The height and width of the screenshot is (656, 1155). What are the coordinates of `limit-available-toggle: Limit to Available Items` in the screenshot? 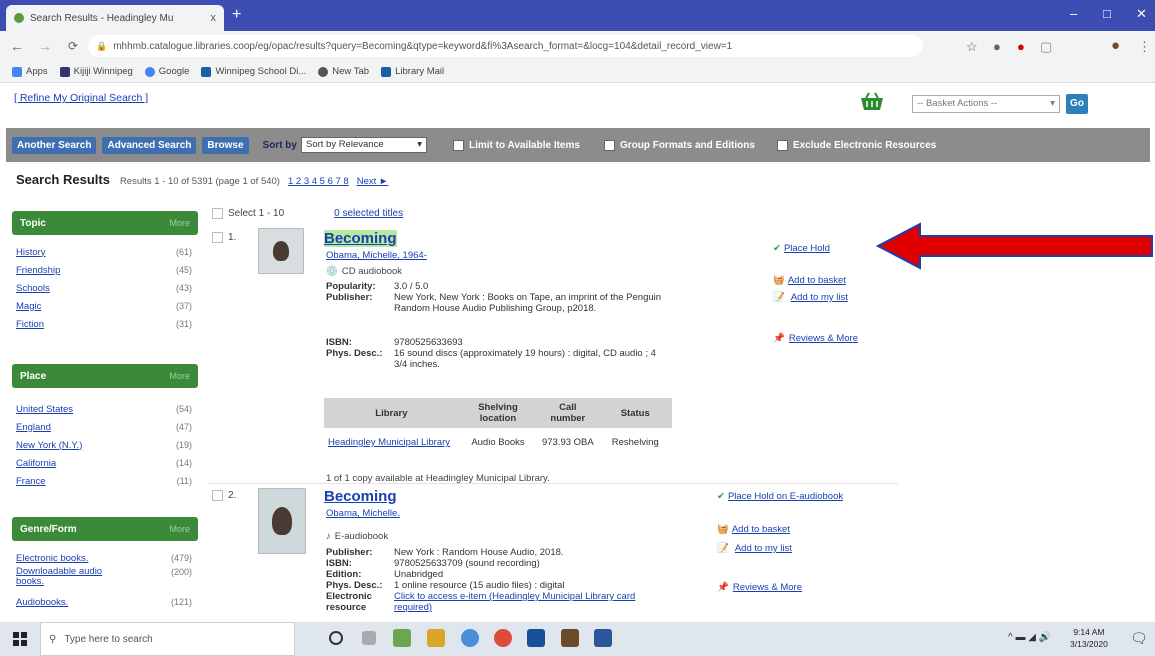 It's located at (516, 145).